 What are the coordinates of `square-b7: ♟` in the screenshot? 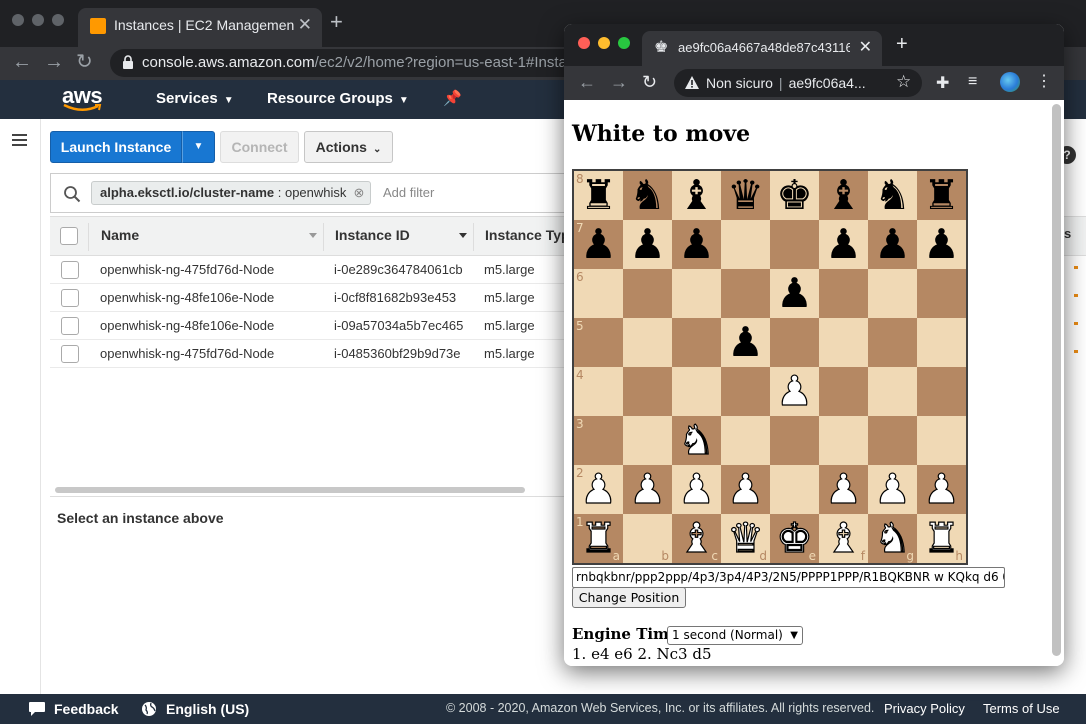 It's located at (647, 244).